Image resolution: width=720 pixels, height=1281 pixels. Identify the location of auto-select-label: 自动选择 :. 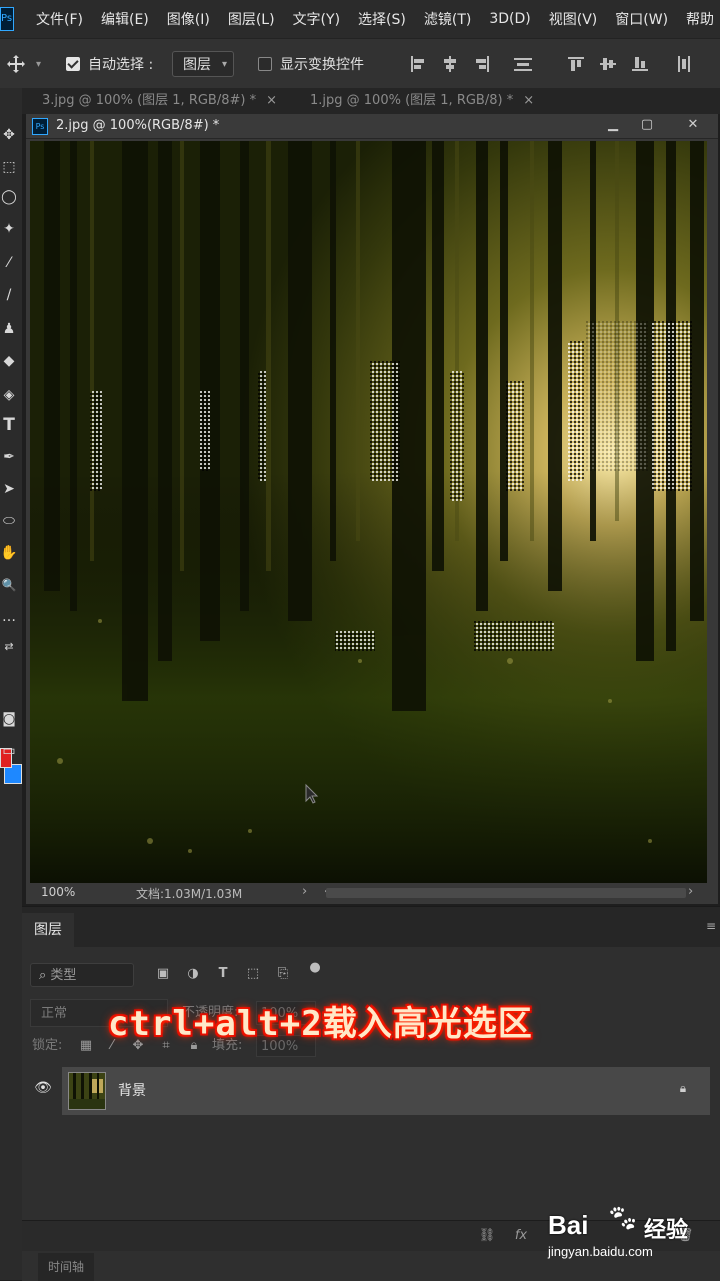
(121, 65).